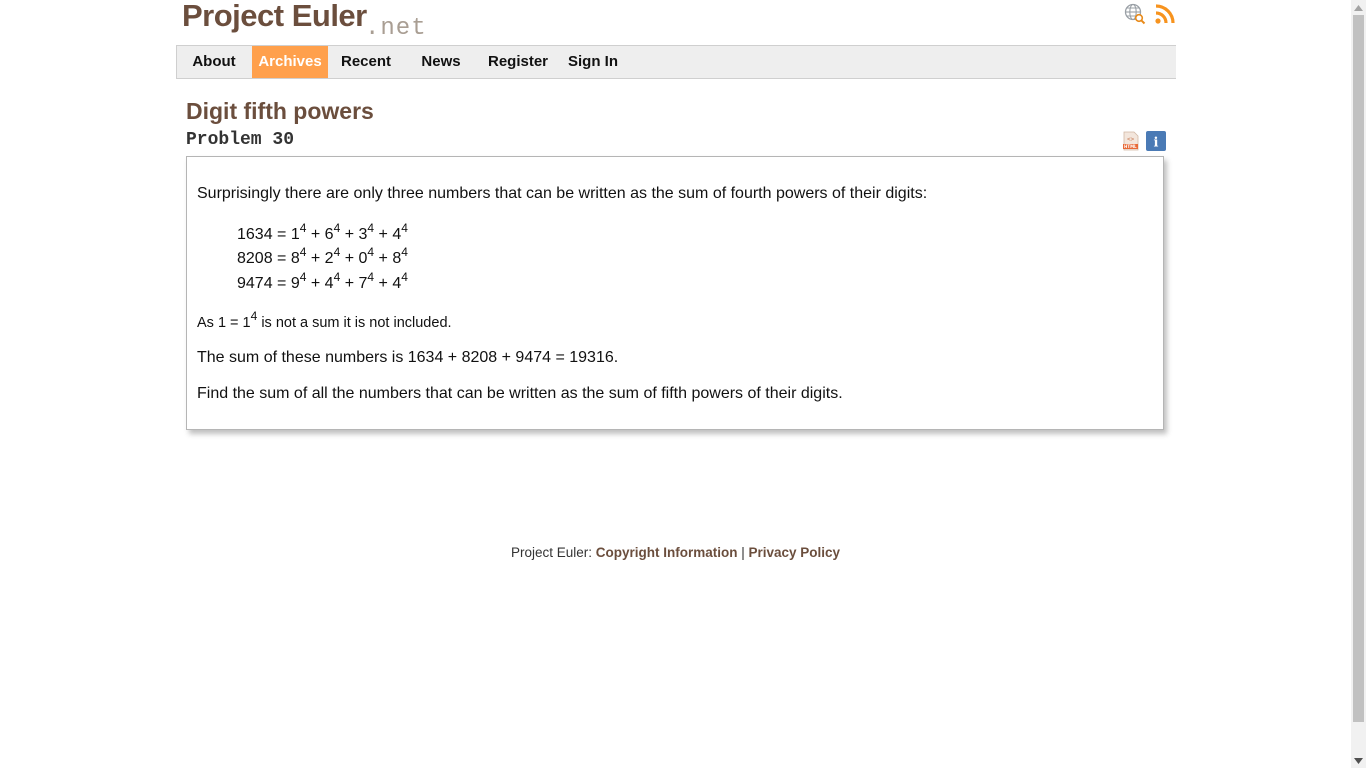 This screenshot has height=768, width=1366. I want to click on privacy-link: Privacy Policy, so click(795, 552).